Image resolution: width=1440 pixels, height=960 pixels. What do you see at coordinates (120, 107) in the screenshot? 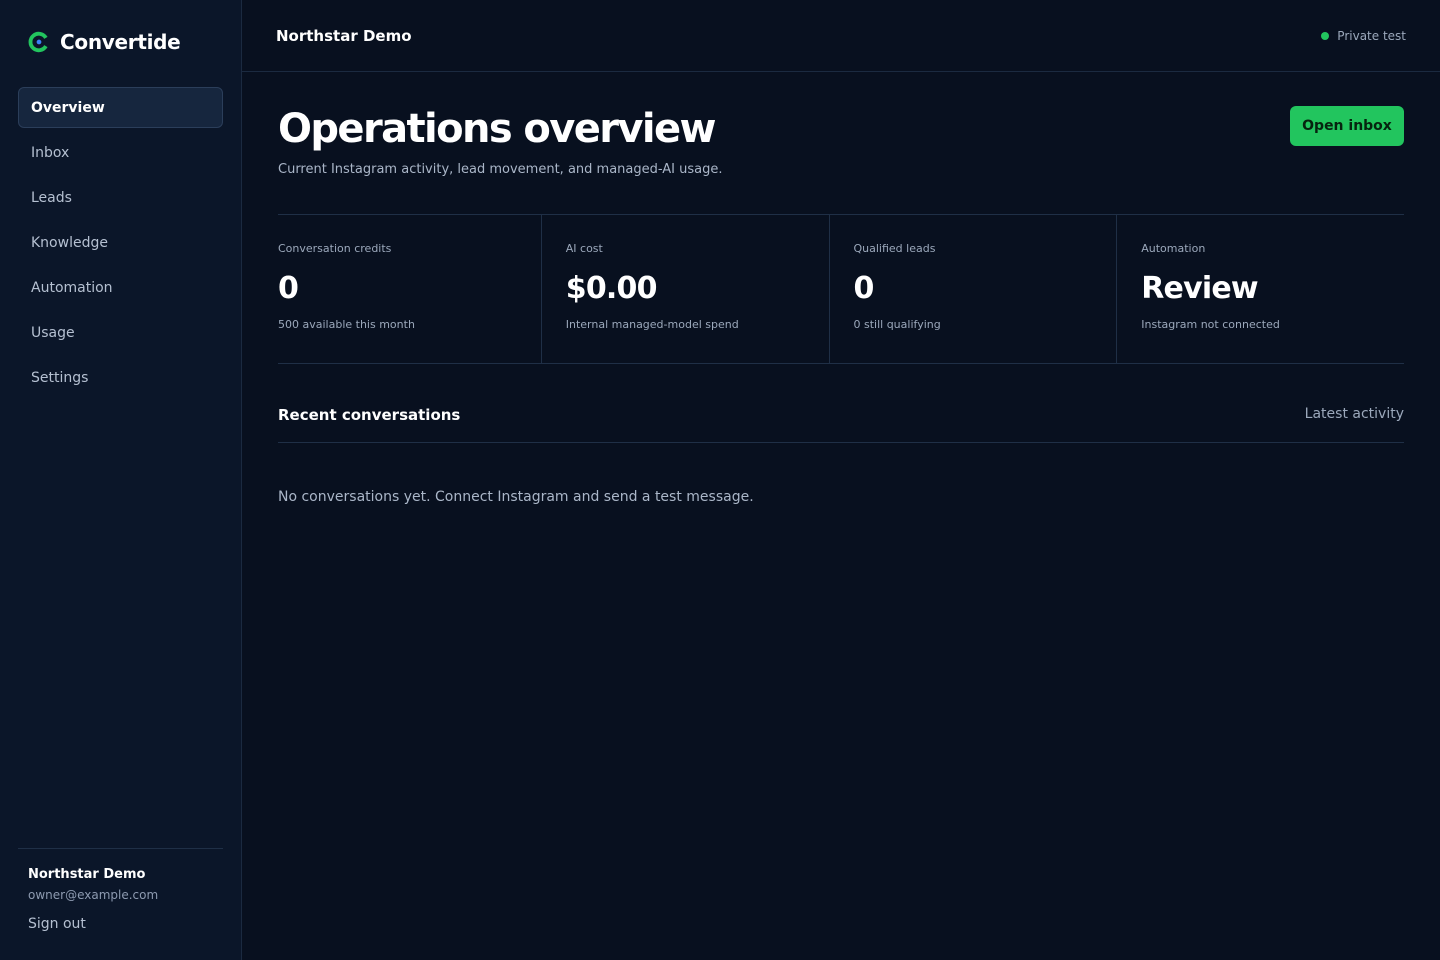
I see `sidebar-item-overview: Overview` at bounding box center [120, 107].